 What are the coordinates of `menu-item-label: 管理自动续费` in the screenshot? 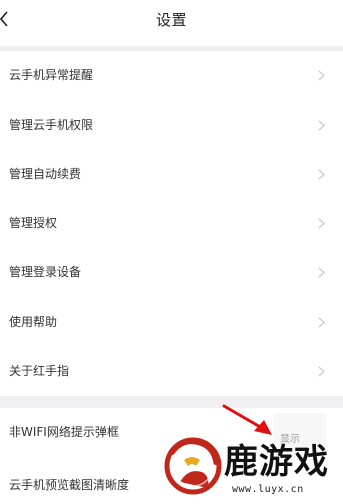 It's located at (45, 174).